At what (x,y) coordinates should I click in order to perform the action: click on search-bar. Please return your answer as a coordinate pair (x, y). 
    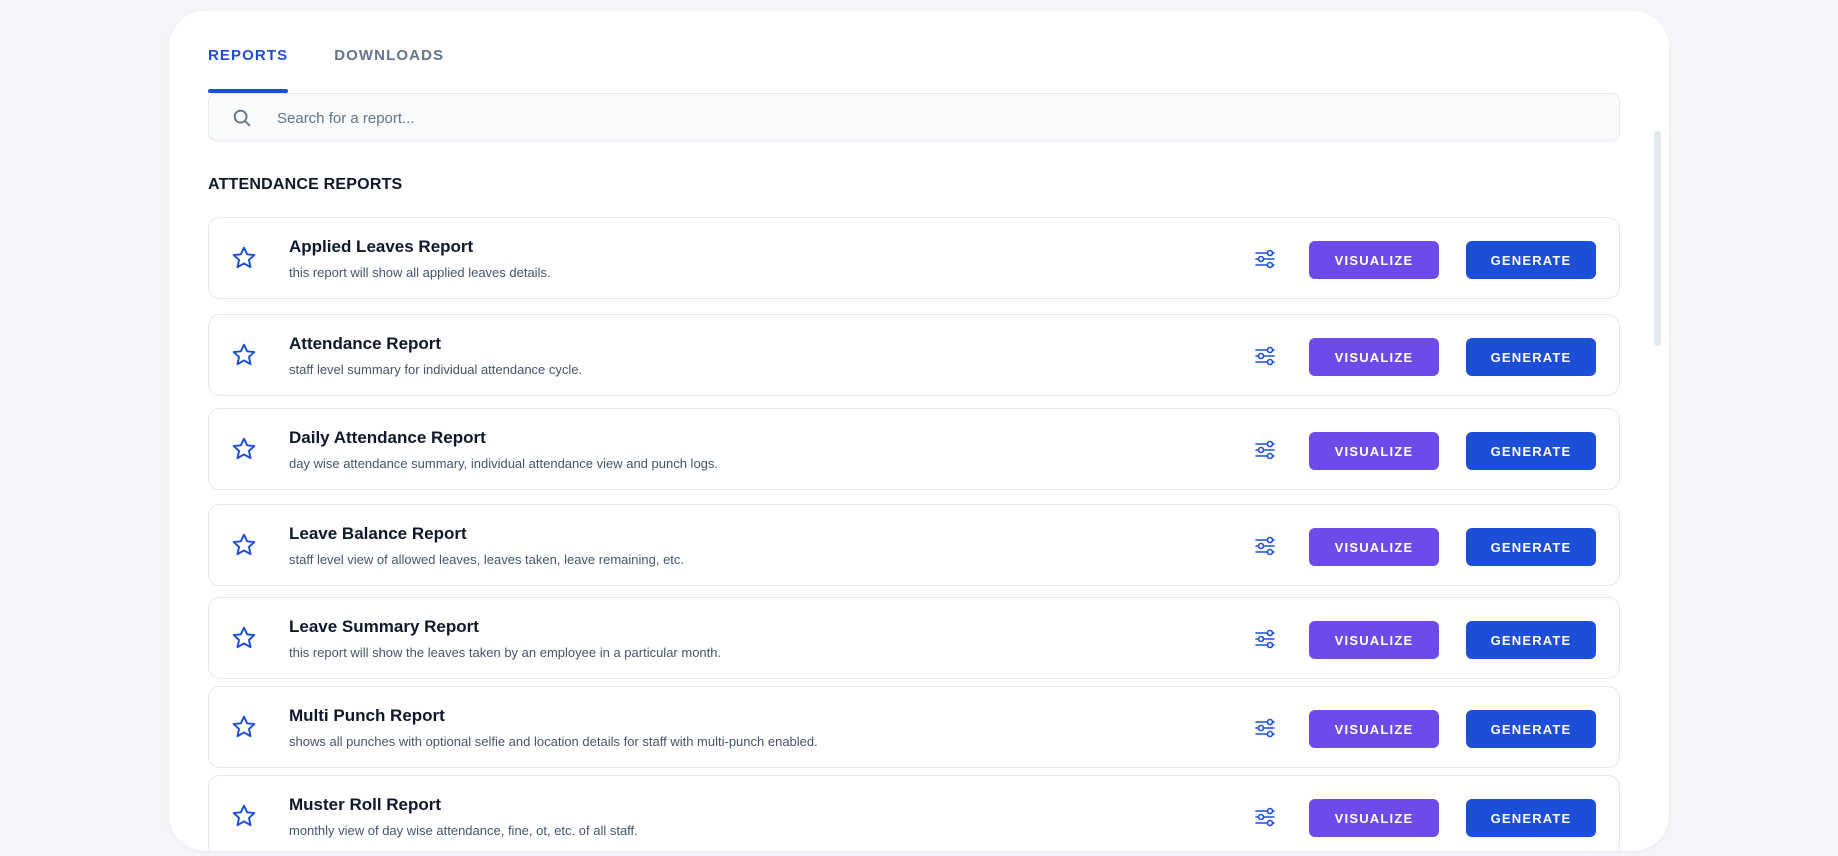
    Looking at the image, I should click on (914, 117).